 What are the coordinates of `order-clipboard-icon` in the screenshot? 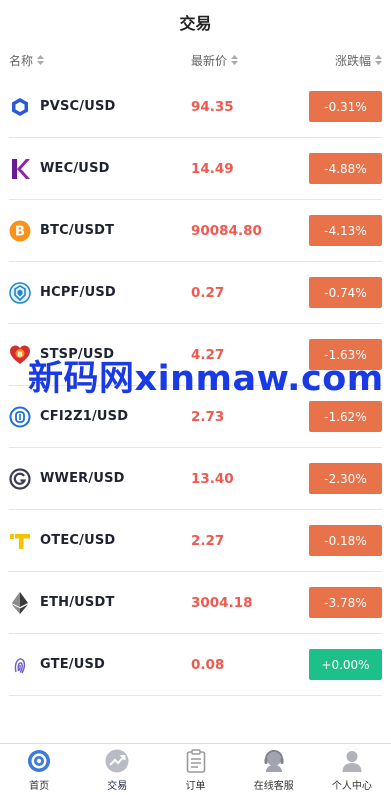 It's located at (196, 761).